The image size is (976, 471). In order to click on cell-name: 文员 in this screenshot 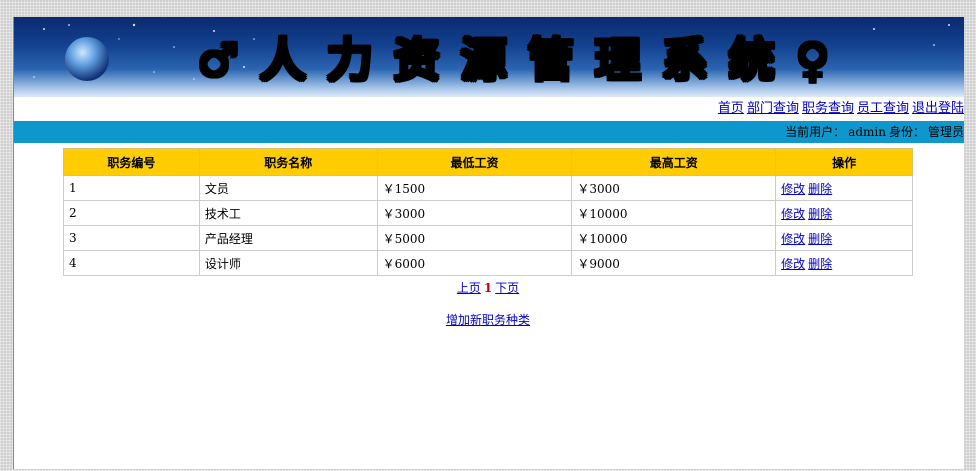, I will do `click(288, 188)`.